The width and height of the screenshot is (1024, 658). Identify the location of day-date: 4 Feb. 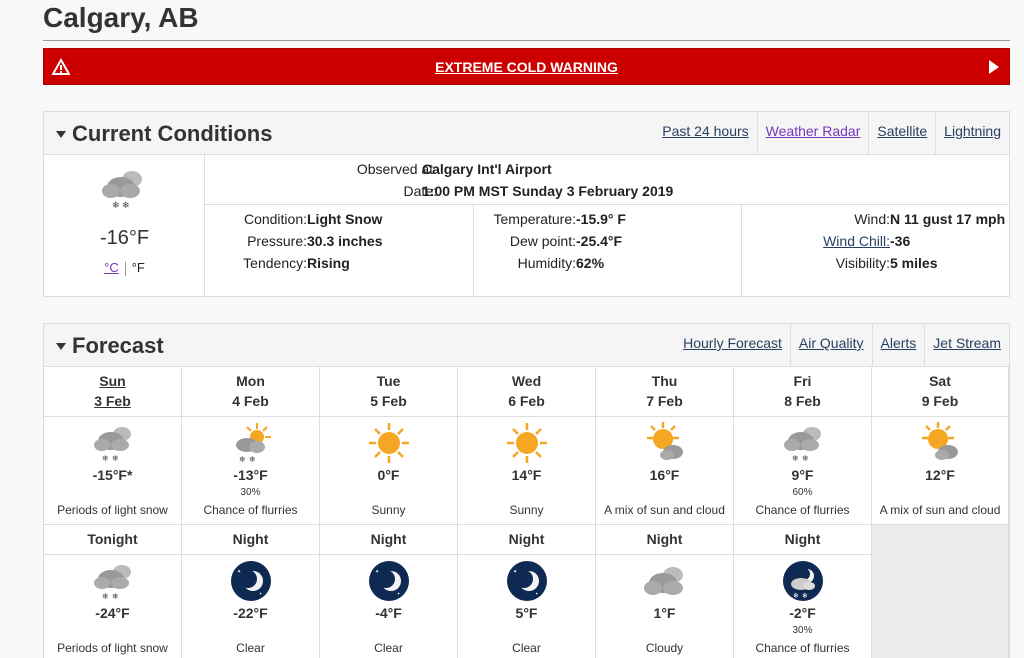
(250, 401).